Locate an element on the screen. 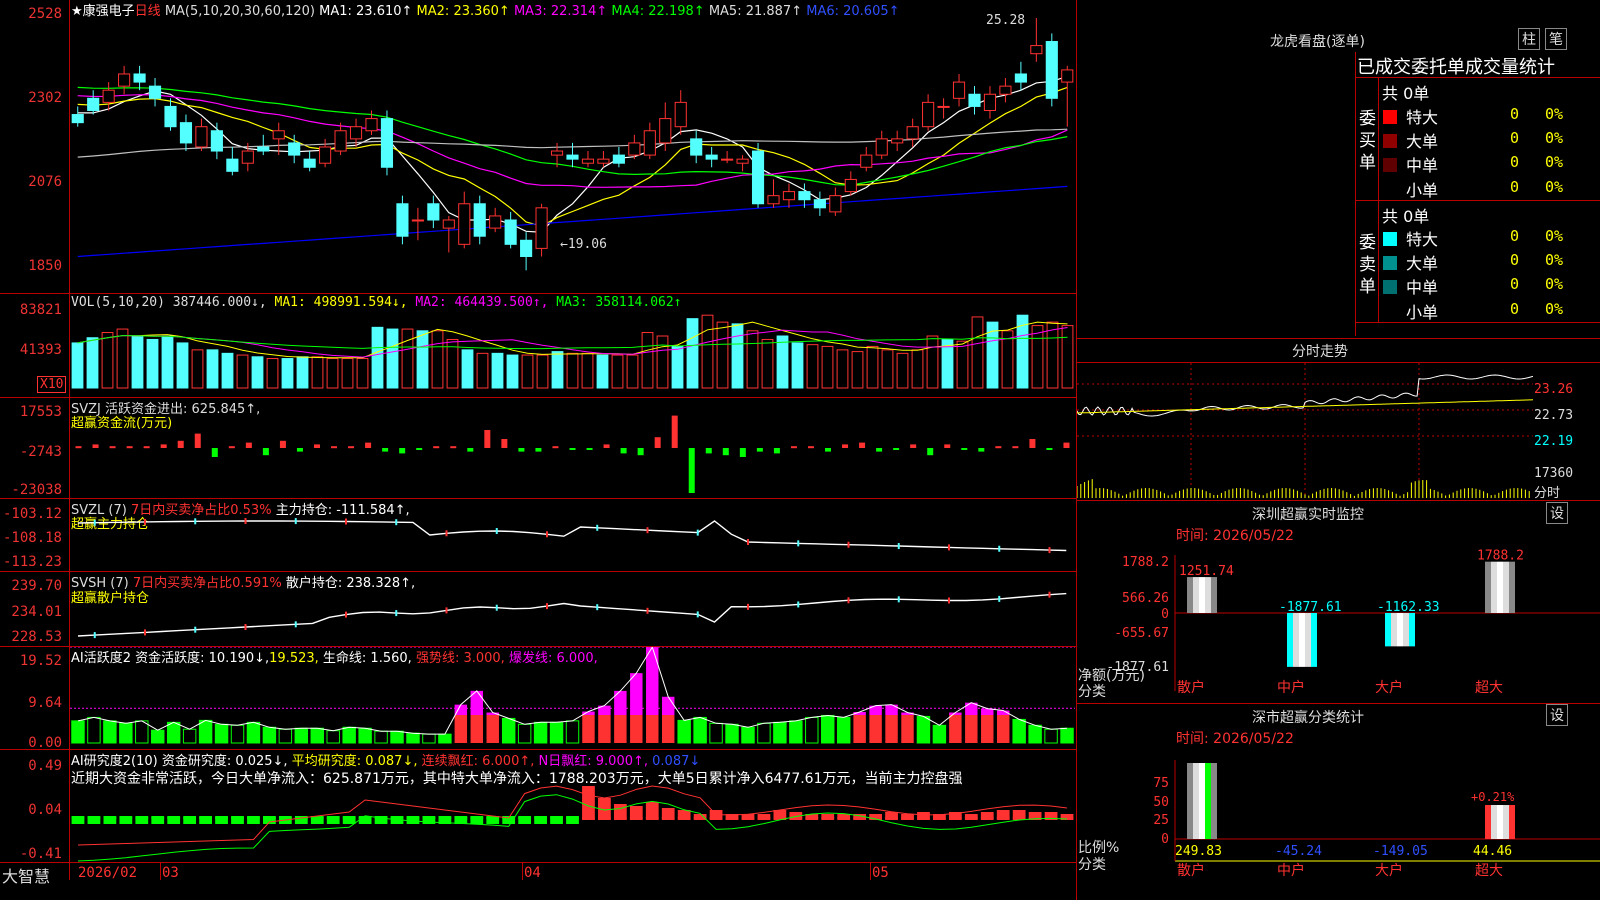  bar-value-label: -1877.61 is located at coordinates (1310, 607).